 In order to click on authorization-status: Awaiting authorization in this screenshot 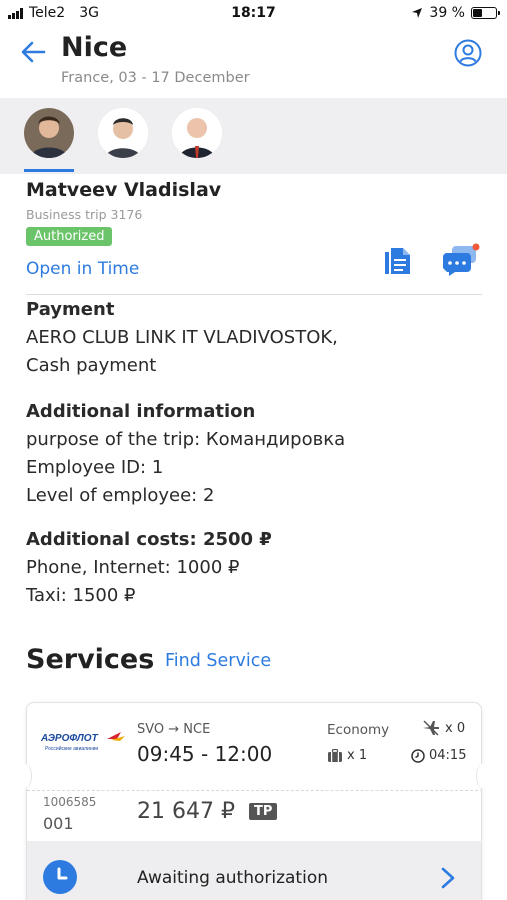, I will do `click(232, 878)`.